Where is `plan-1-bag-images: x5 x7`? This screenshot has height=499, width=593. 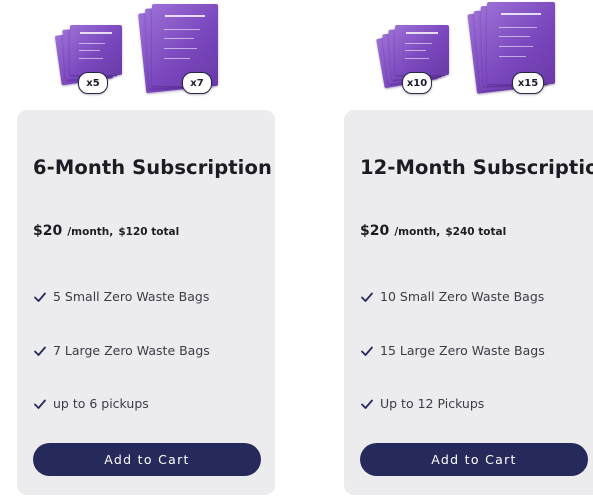
plan-1-bag-images: x5 x7 is located at coordinates (145, 52).